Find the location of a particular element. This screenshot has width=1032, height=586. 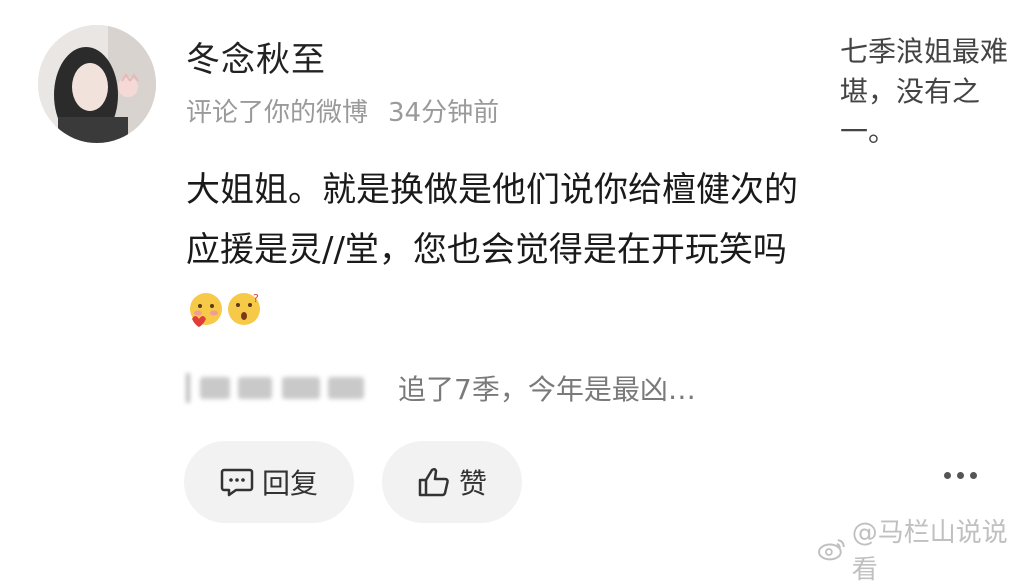

action-text: 评论了你的微博 is located at coordinates (277, 113).